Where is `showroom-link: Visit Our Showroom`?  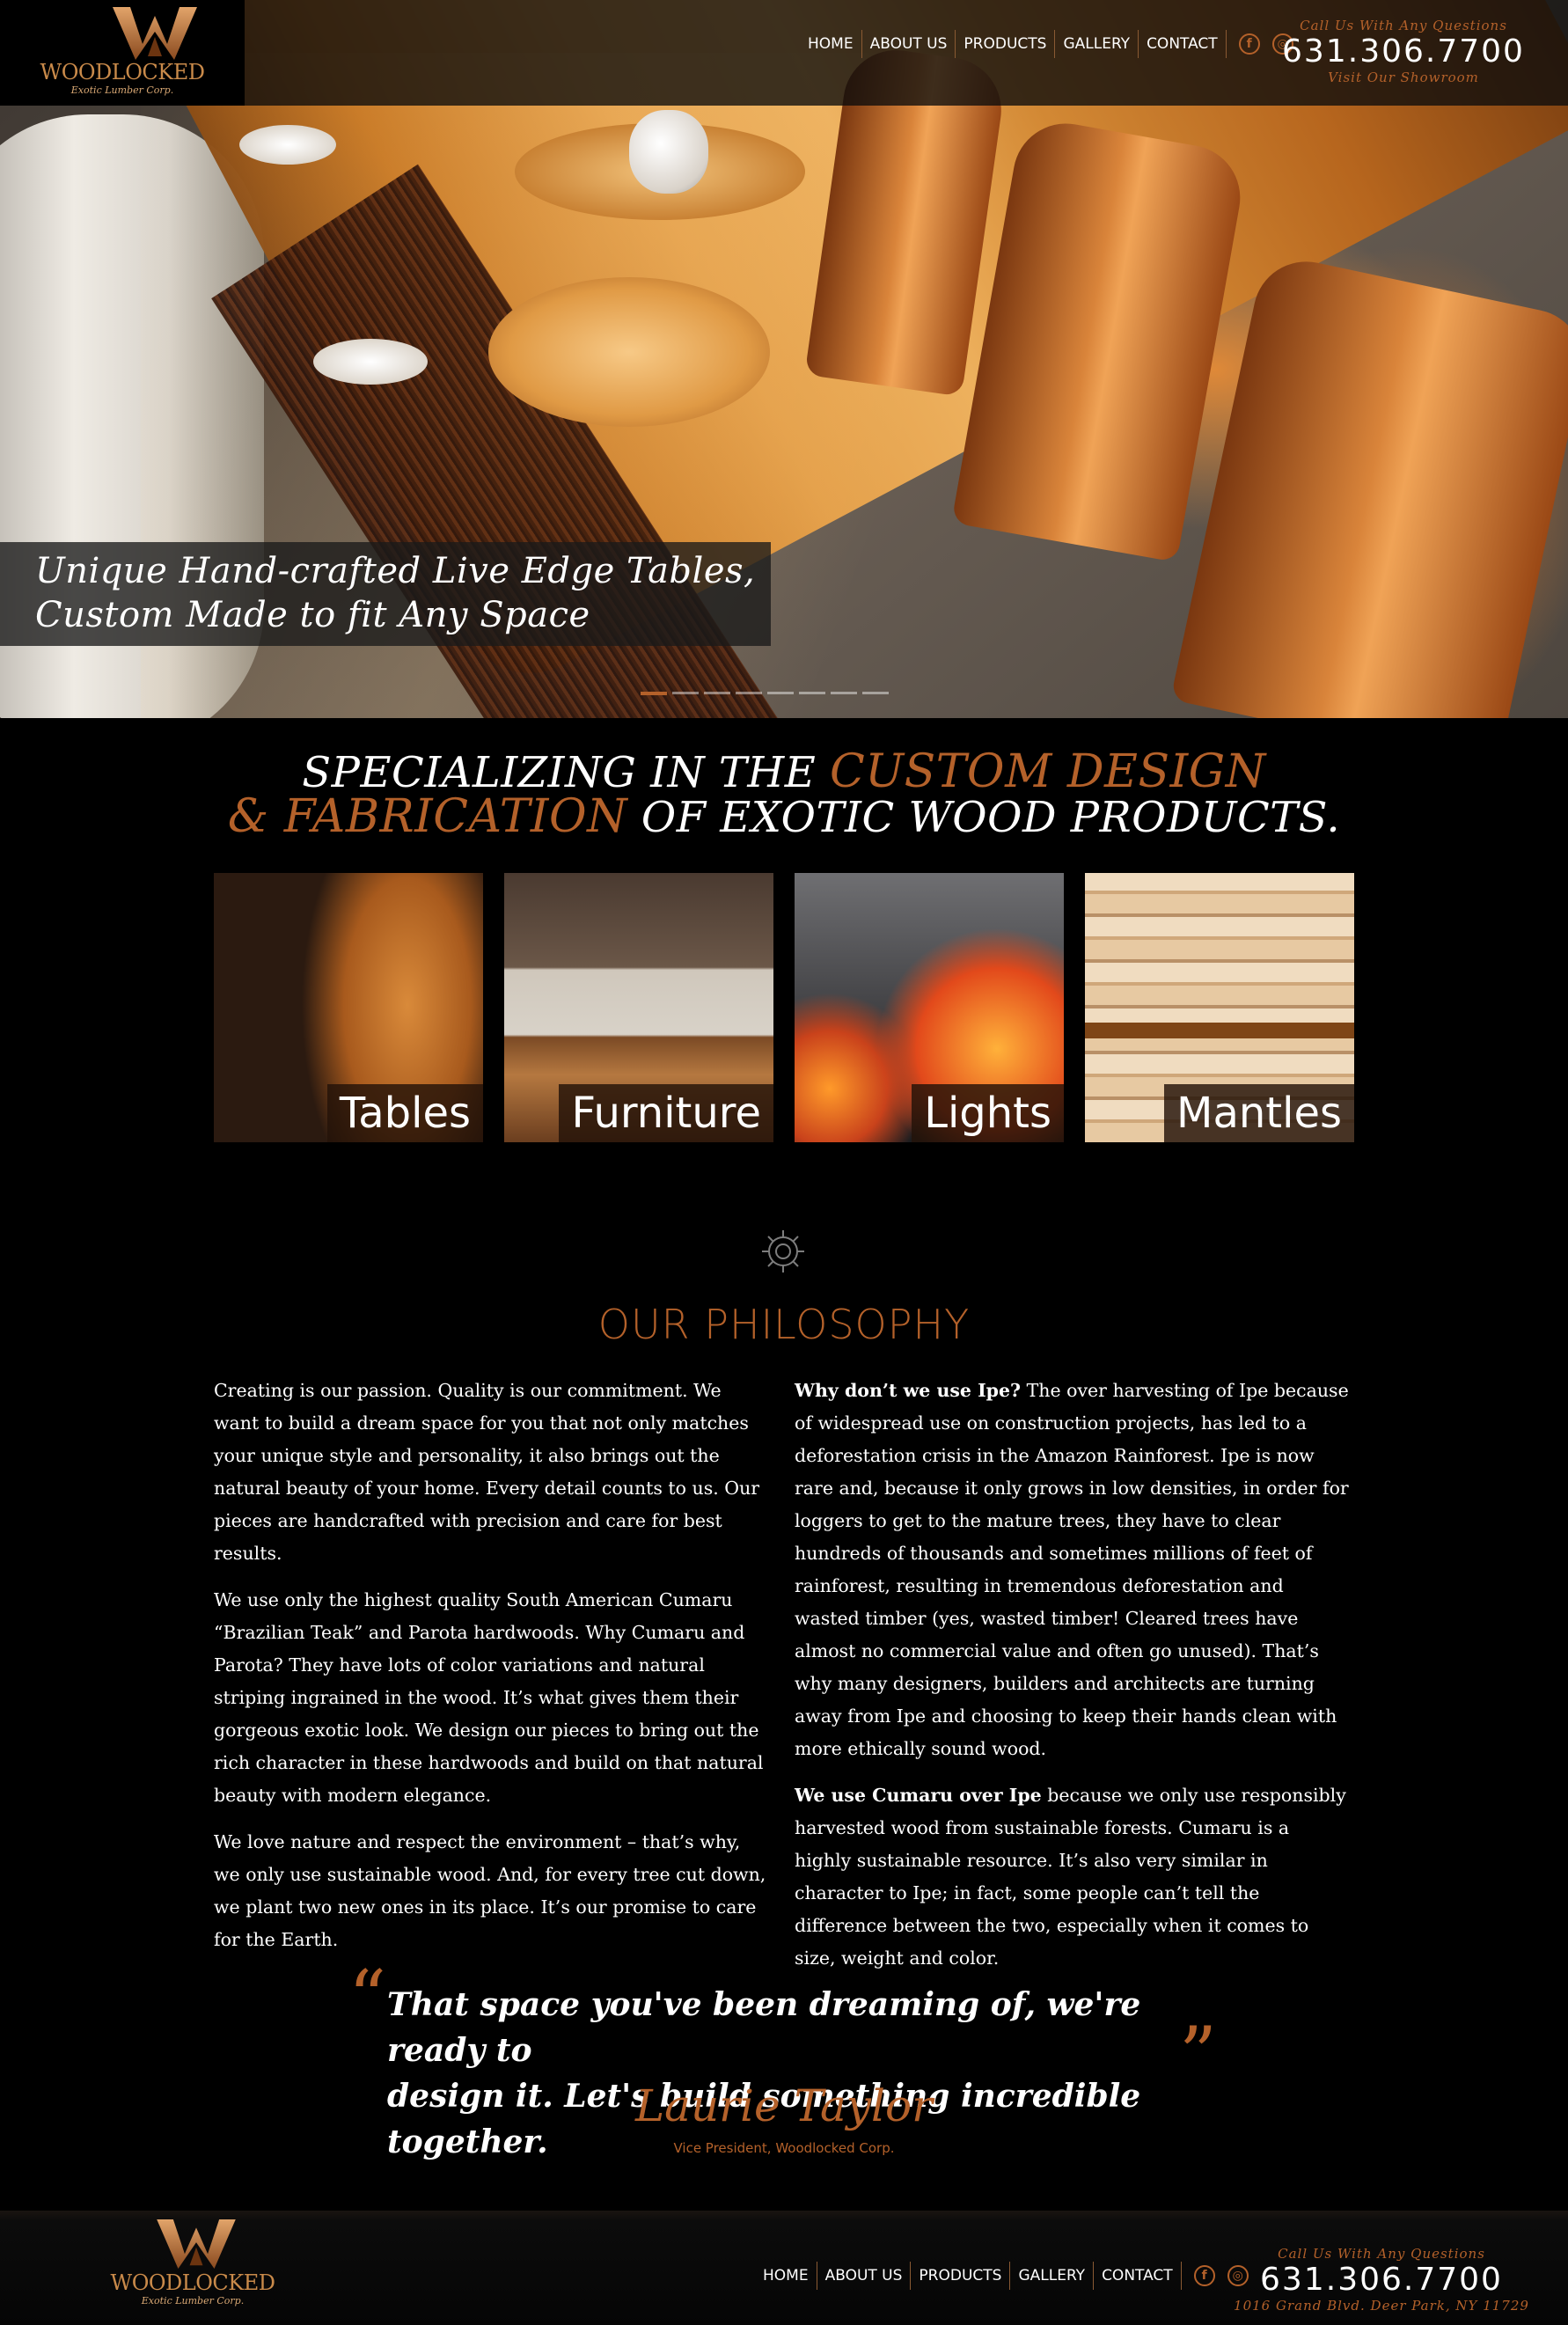 showroom-link: Visit Our Showroom is located at coordinates (1403, 77).